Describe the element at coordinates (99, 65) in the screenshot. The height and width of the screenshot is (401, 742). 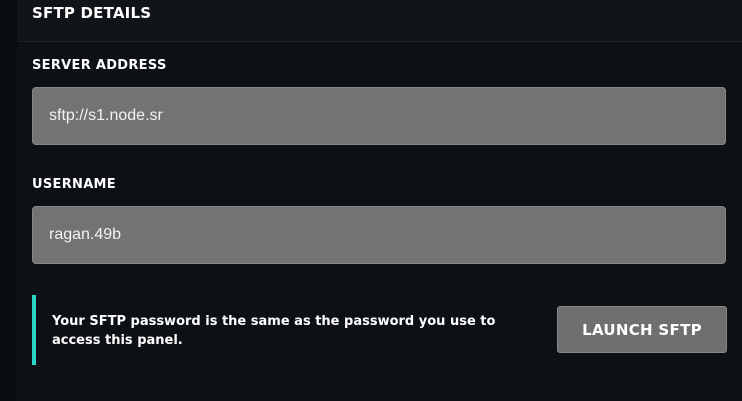
I see `server-address-label: SERVER ADDRESS` at that location.